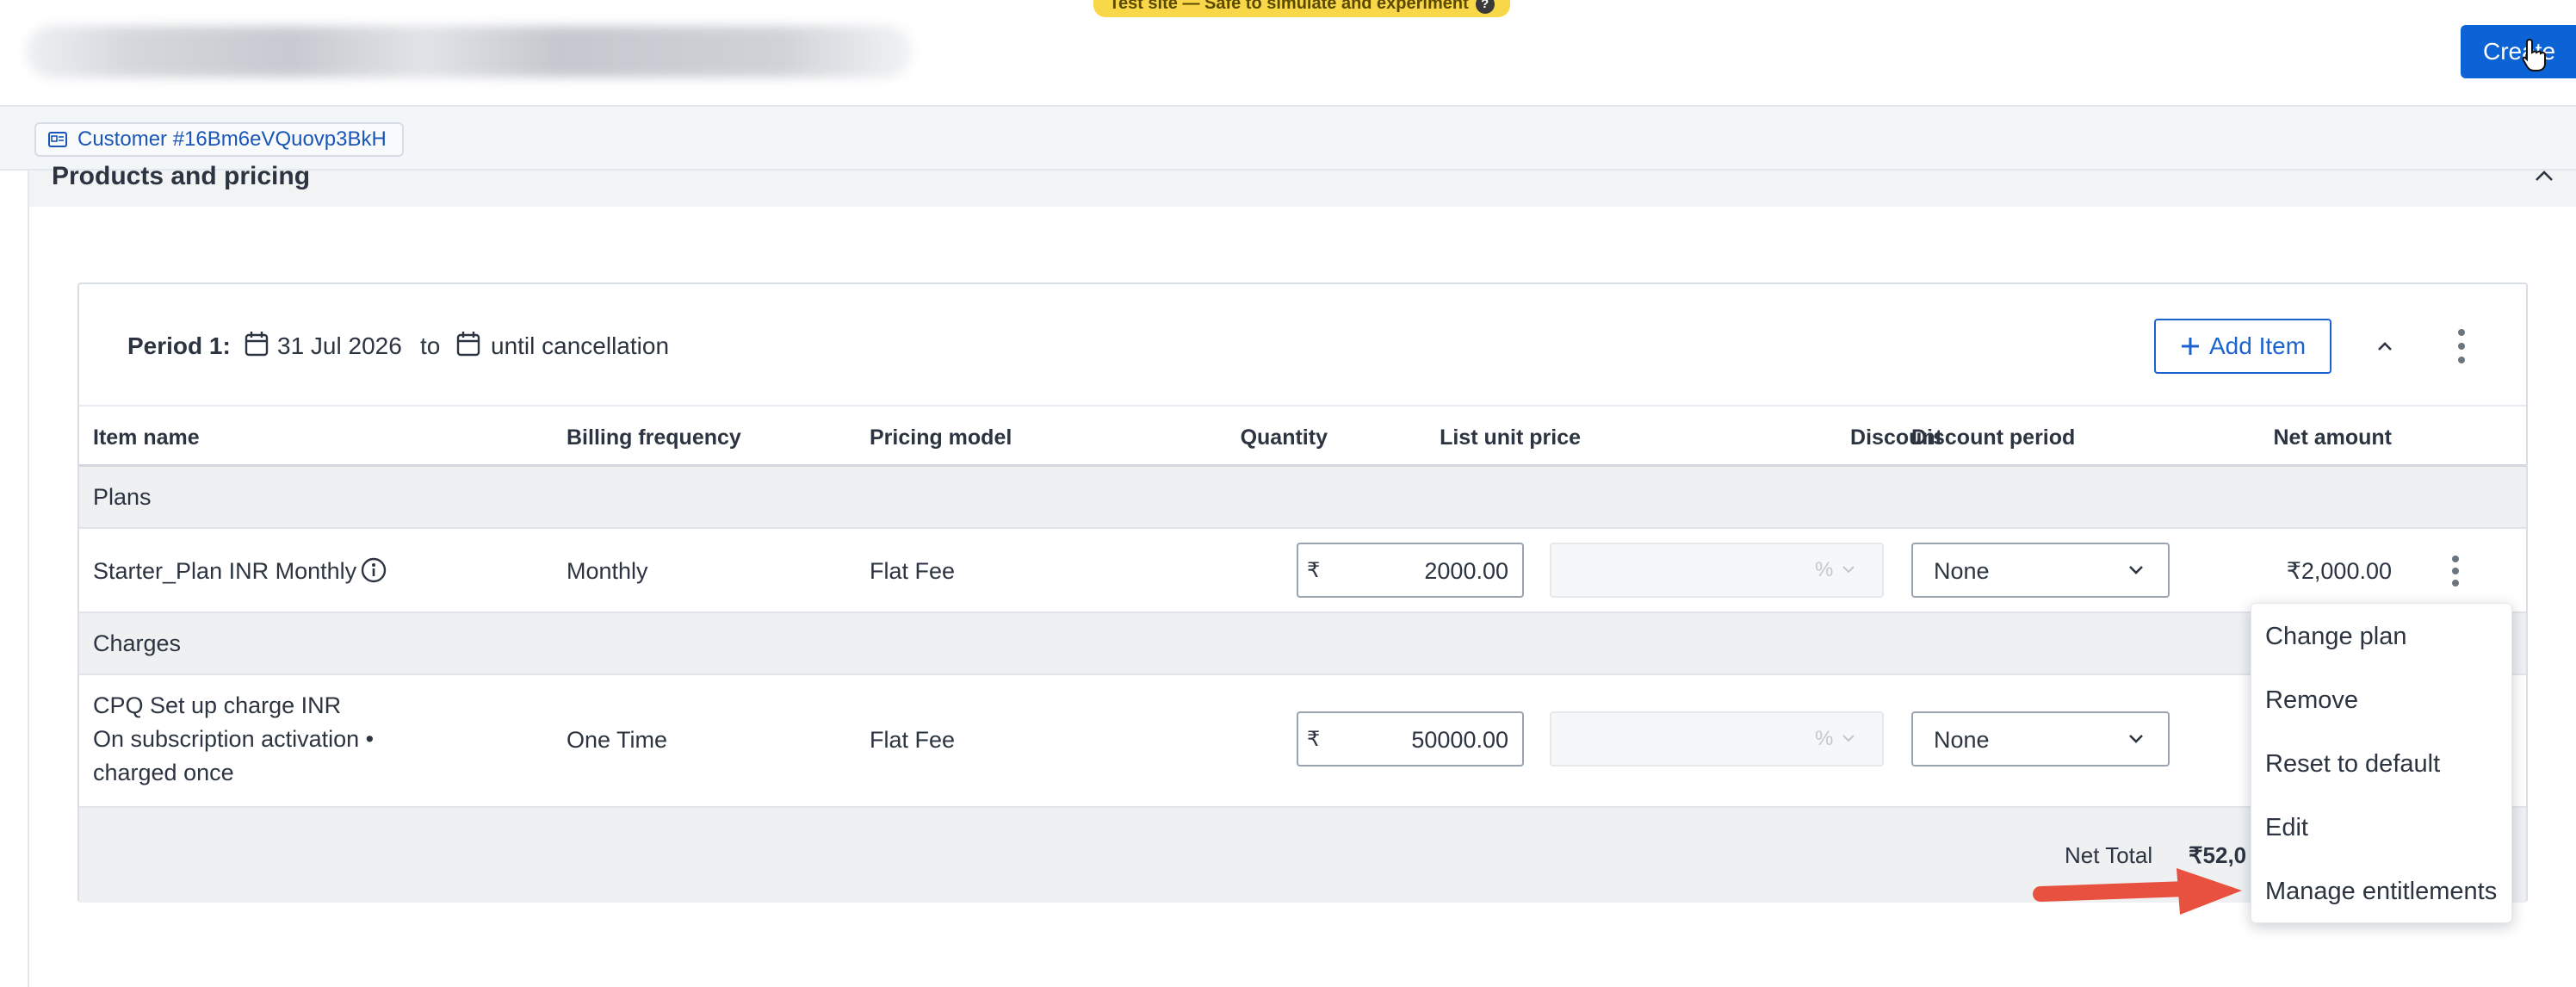  Describe the element at coordinates (163, 772) in the screenshot. I see `item-charge-frequency: charged once` at that location.